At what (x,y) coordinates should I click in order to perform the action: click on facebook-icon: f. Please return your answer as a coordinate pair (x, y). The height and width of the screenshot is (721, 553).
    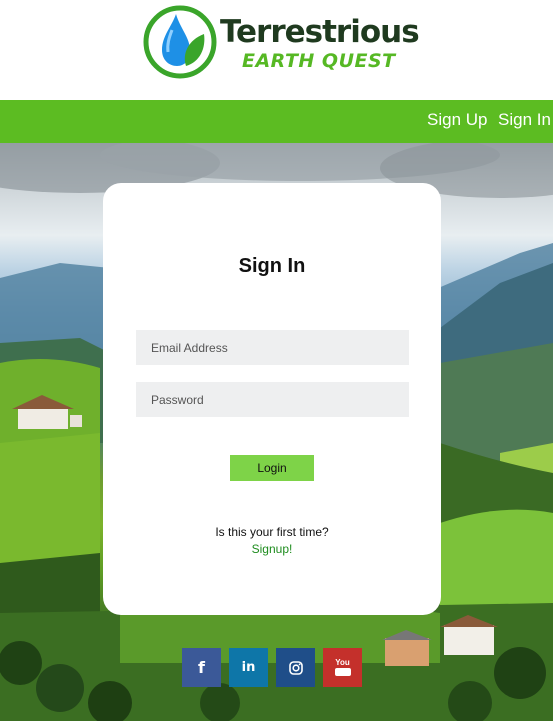
    Looking at the image, I should click on (201, 667).